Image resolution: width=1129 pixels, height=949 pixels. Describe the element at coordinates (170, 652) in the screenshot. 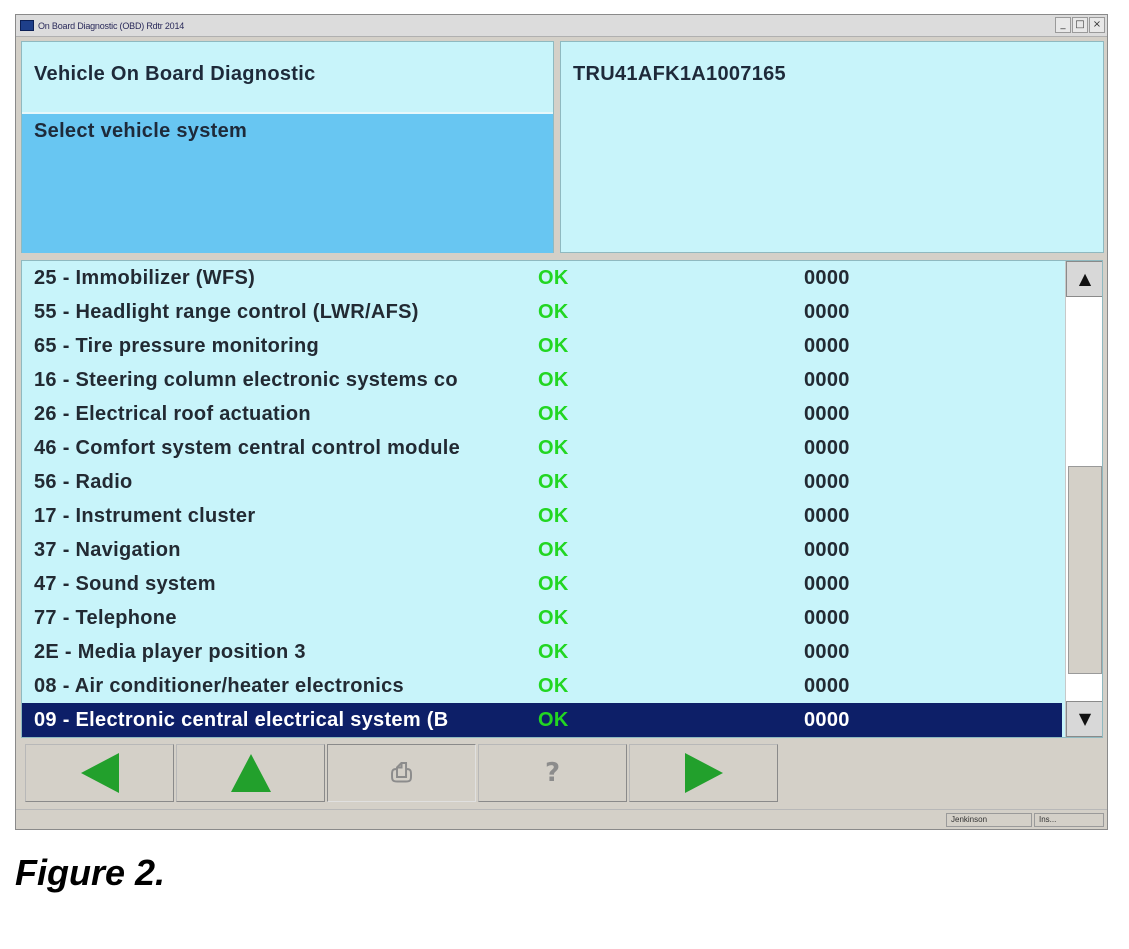

I see `system-name: 2E - Media player position 3` at that location.